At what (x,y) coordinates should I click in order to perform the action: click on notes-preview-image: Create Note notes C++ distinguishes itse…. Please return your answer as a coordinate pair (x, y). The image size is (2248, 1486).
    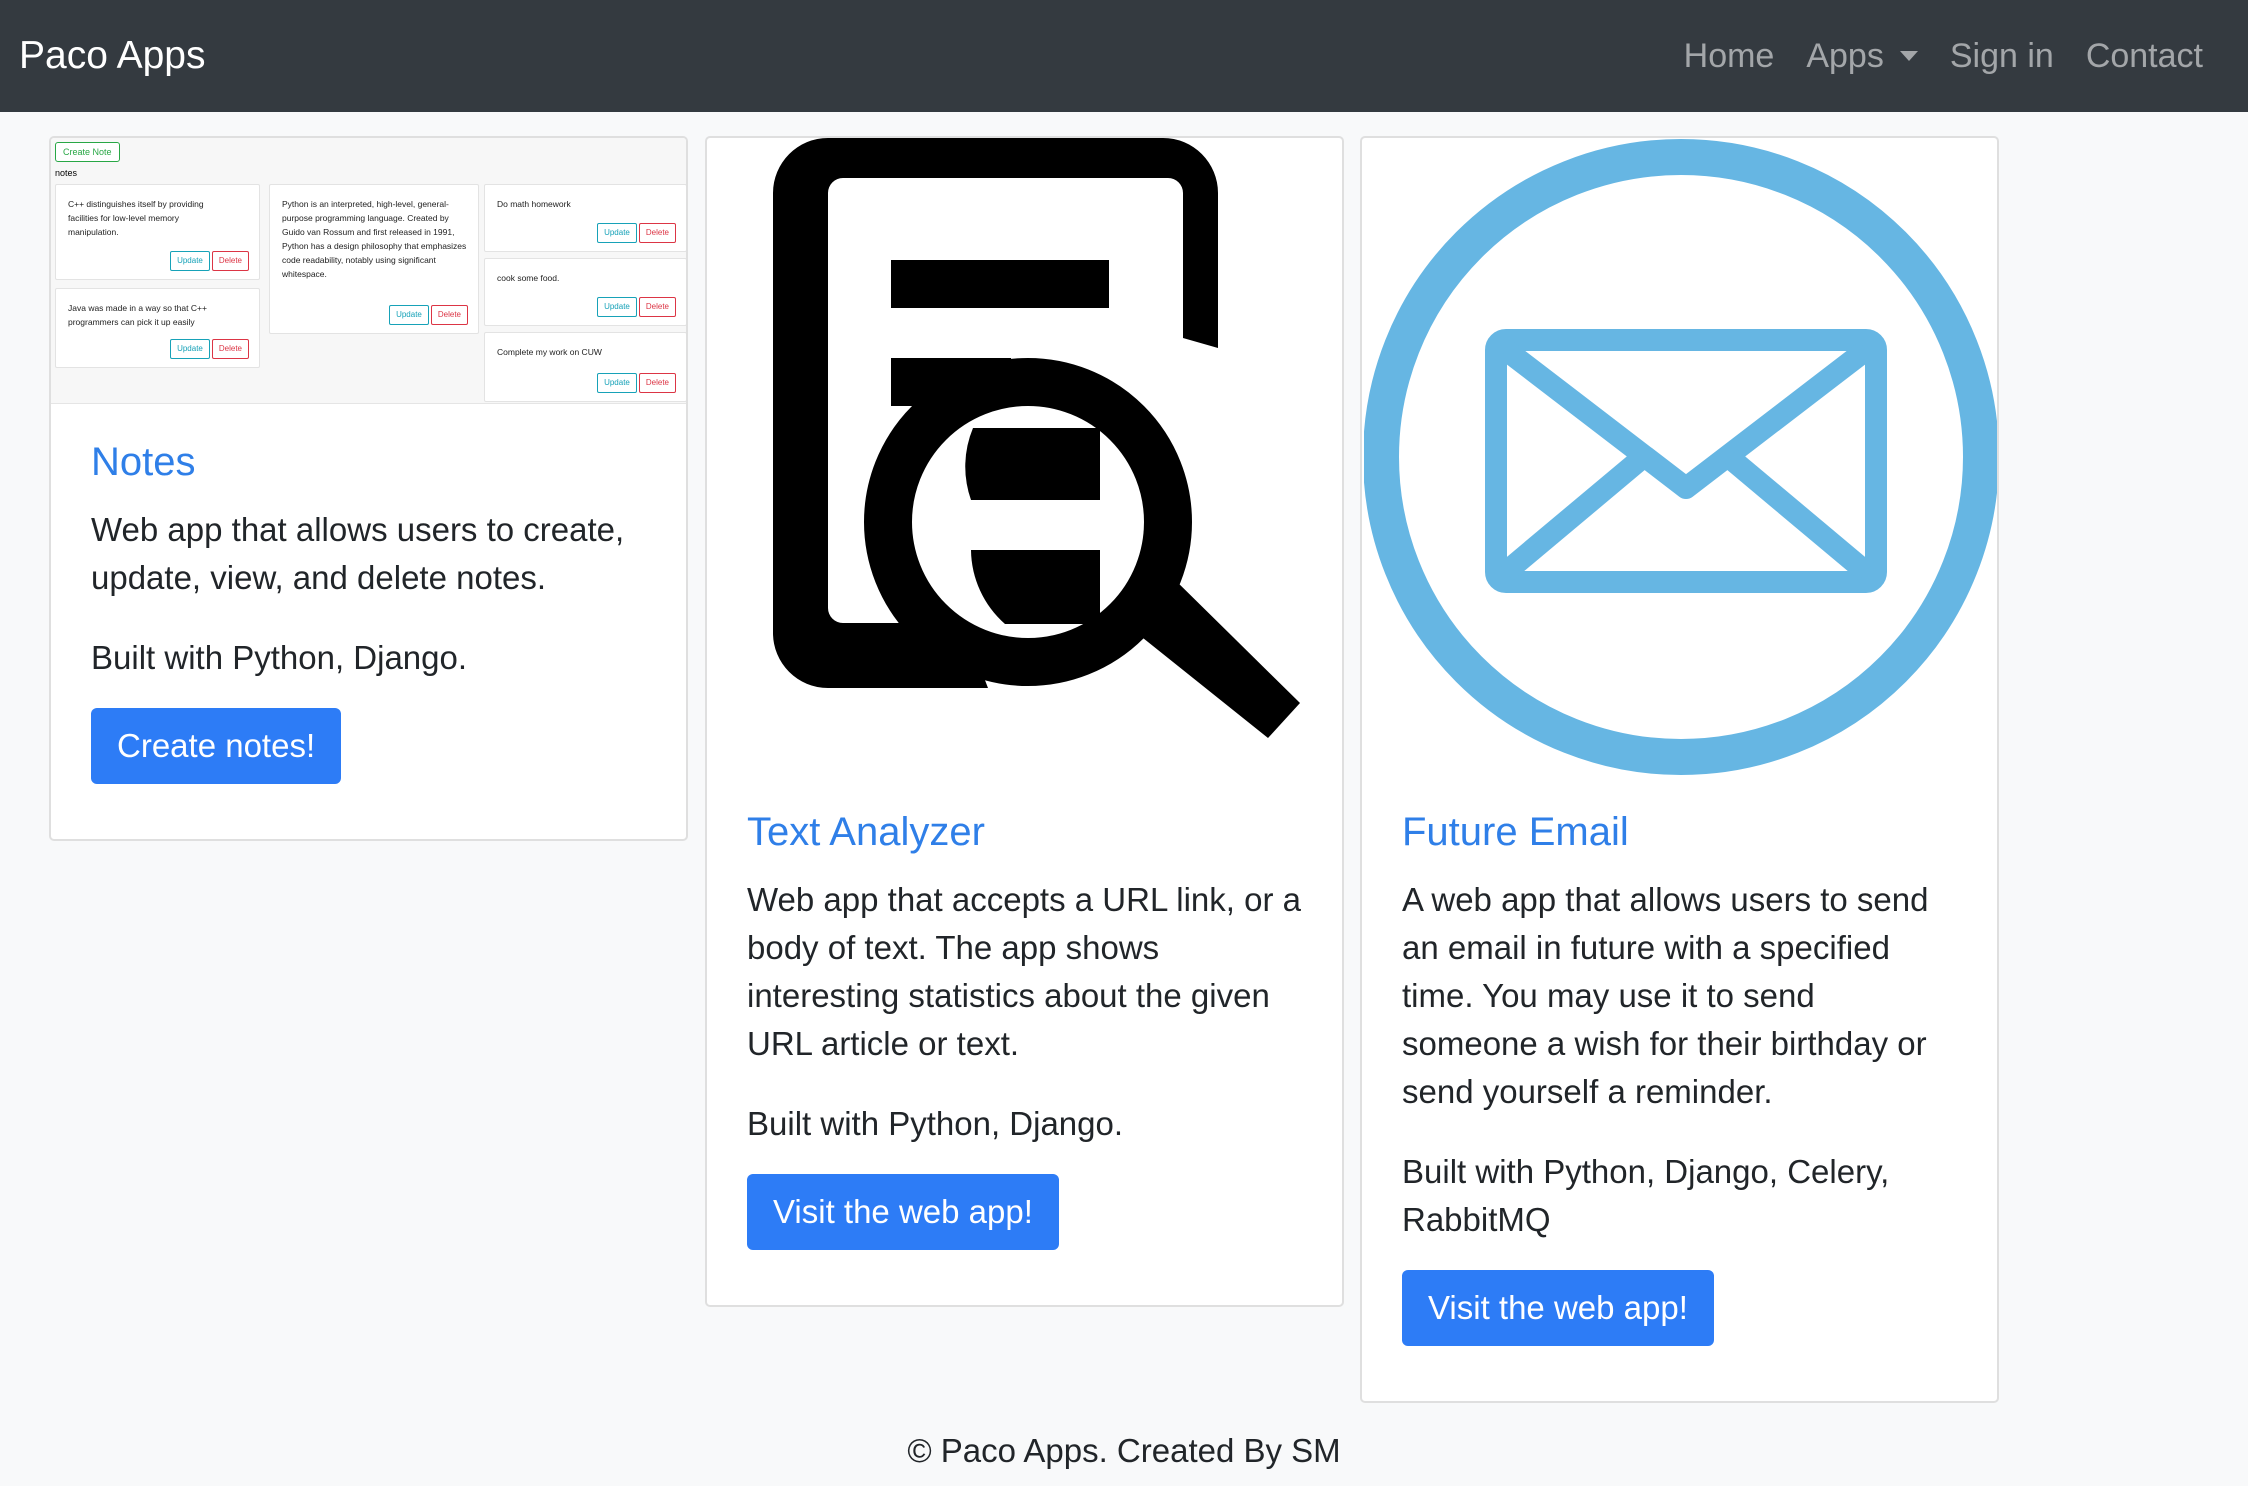
    Looking at the image, I should click on (368, 271).